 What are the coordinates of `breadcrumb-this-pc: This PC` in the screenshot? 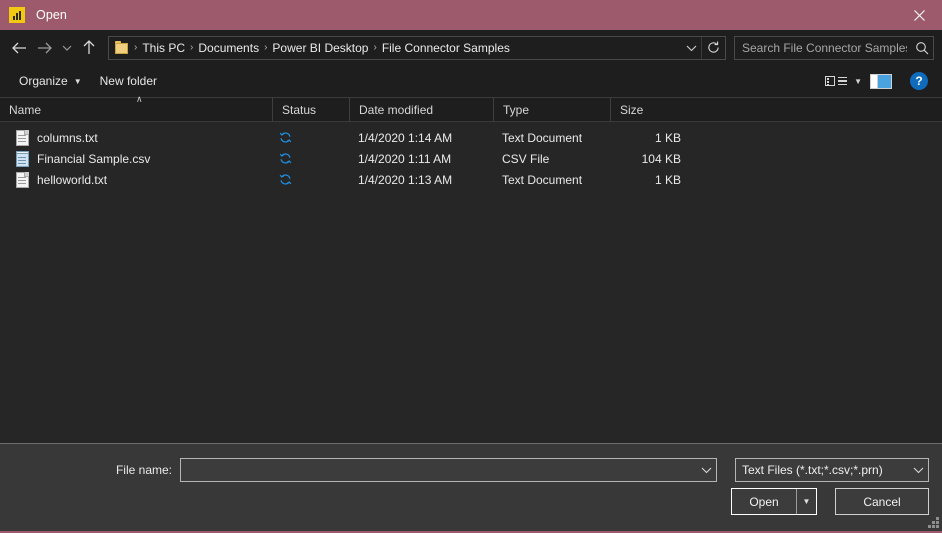 It's located at (163, 48).